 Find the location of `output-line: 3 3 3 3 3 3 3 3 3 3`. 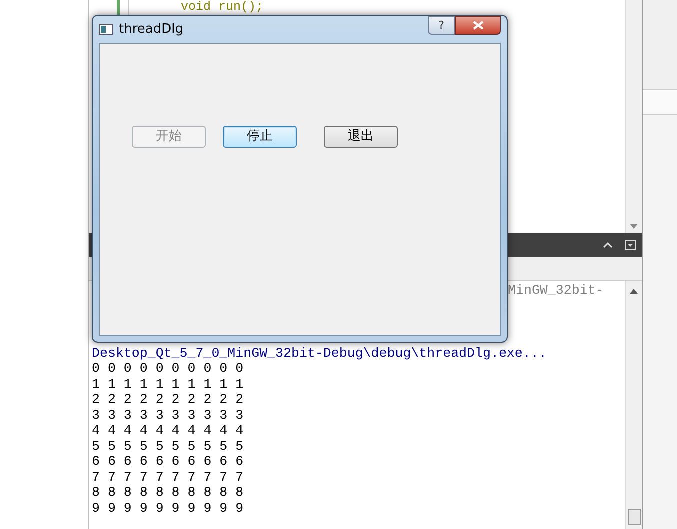

output-line: 3 3 3 3 3 3 3 3 3 3 is located at coordinates (168, 415).